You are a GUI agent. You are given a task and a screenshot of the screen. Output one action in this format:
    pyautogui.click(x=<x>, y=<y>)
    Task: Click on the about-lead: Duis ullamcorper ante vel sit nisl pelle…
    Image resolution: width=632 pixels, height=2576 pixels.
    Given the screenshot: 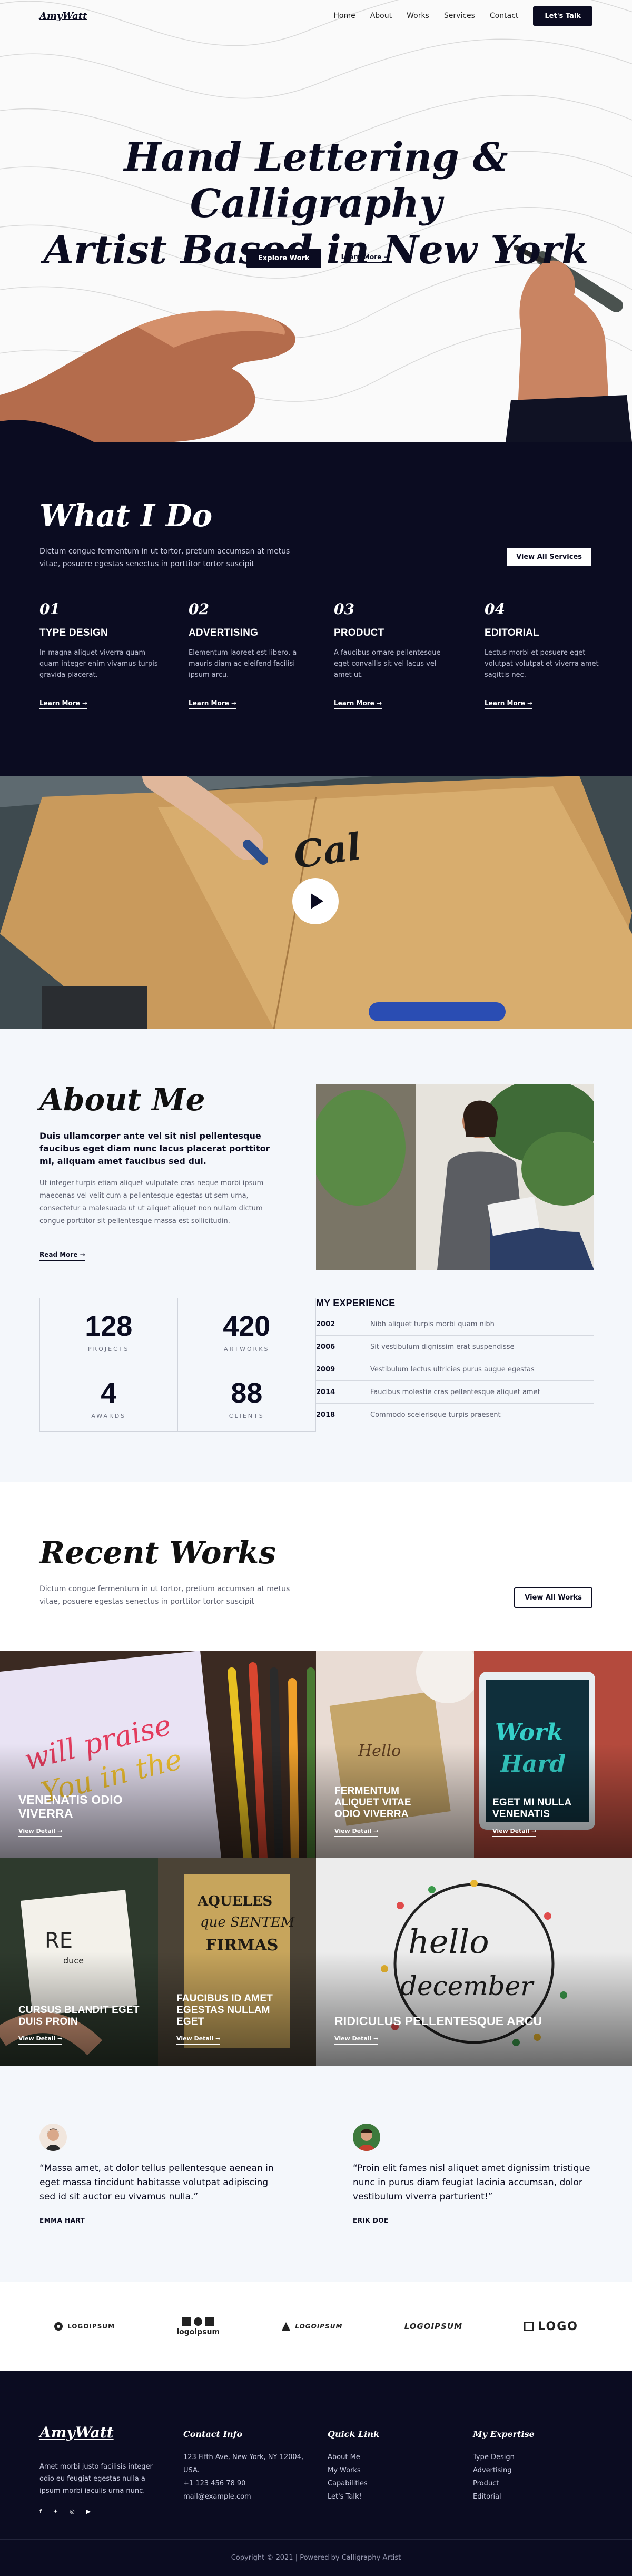 What is the action you would take?
    pyautogui.click(x=154, y=1148)
    